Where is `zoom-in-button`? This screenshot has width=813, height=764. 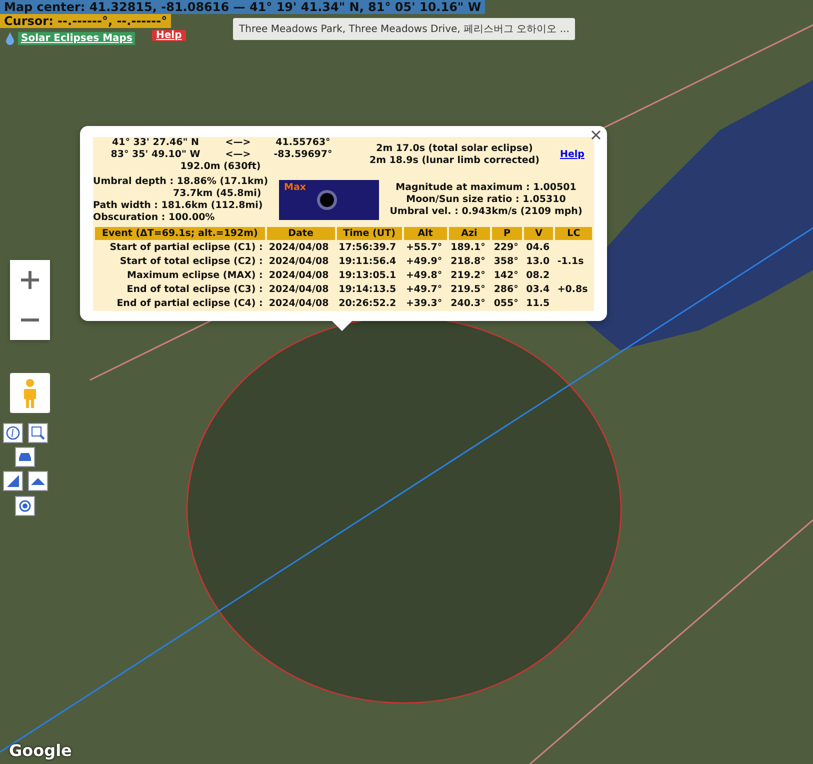
zoom-in-button is located at coordinates (30, 280).